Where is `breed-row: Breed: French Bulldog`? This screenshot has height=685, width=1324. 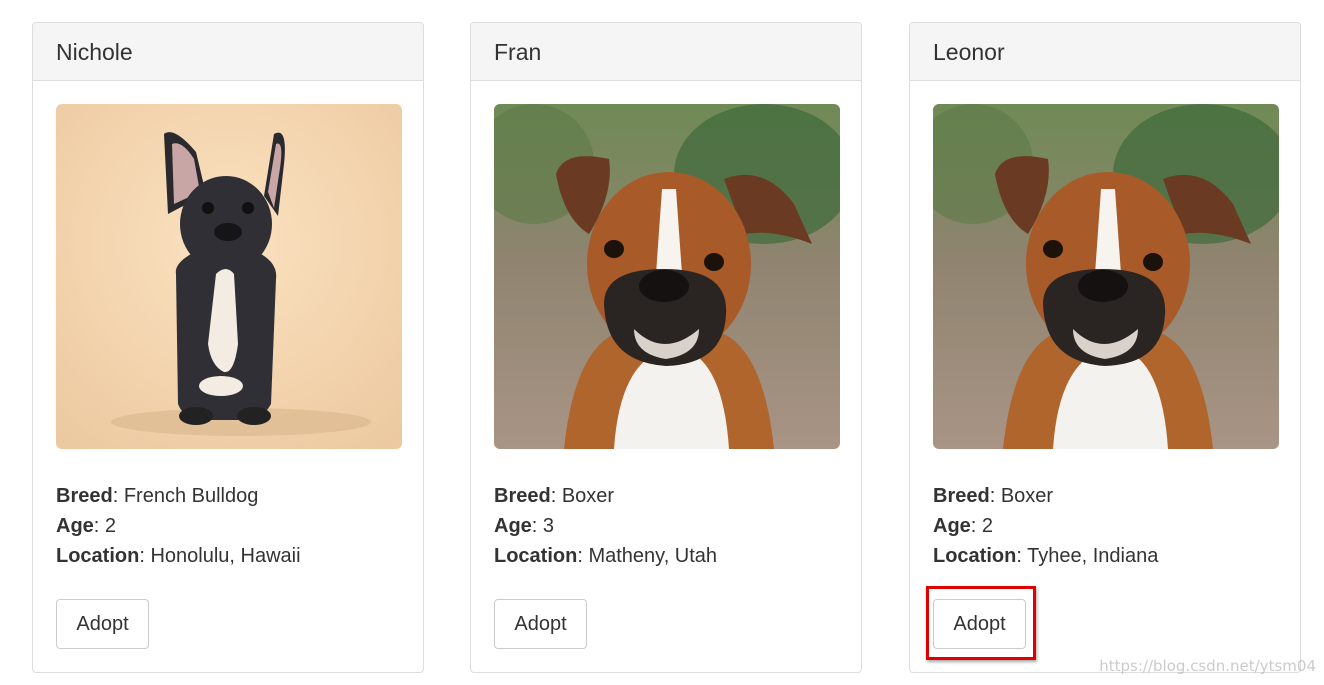 breed-row: Breed: French Bulldog is located at coordinates (178, 496).